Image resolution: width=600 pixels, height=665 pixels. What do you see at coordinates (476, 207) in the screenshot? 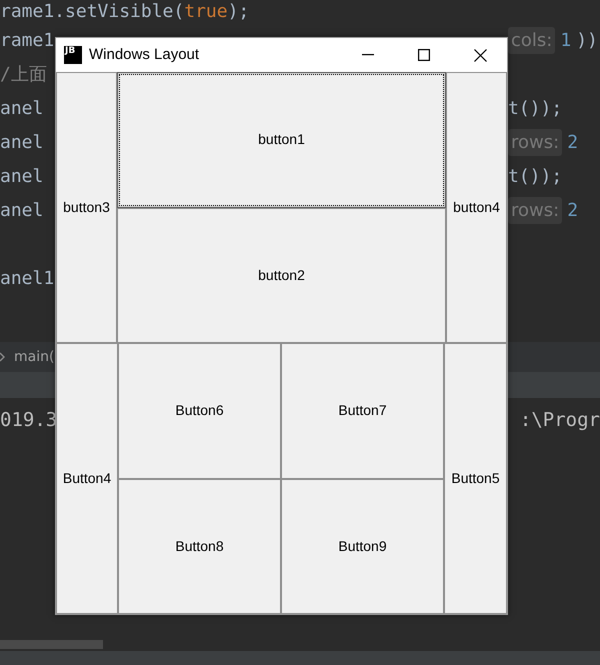
I see `swing-button: button4` at bounding box center [476, 207].